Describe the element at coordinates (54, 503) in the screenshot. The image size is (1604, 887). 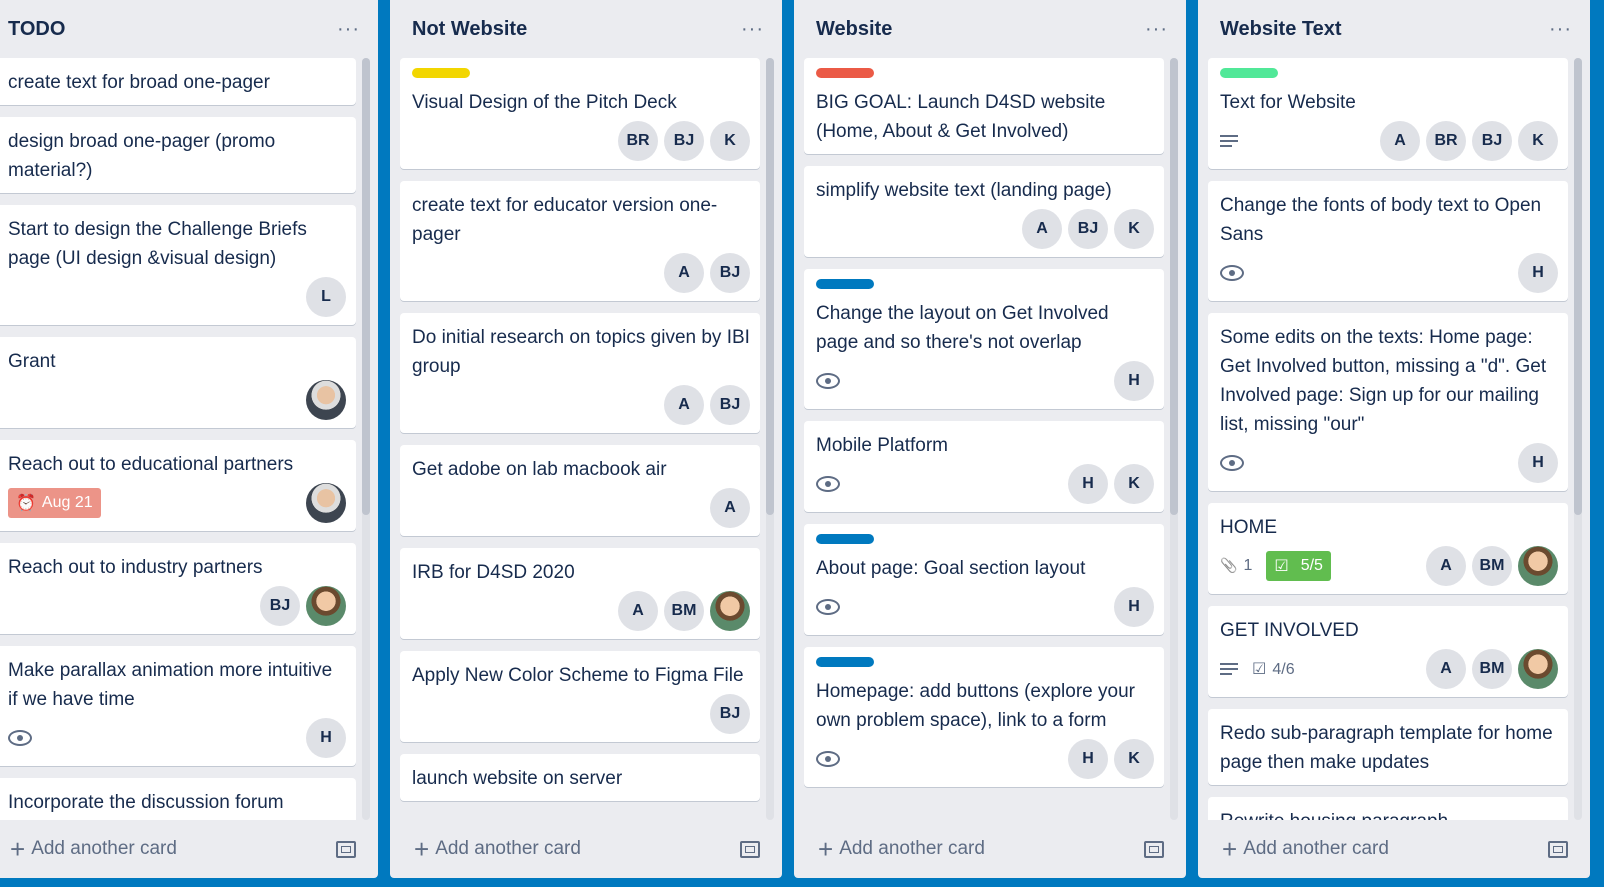
I see `due-date-badge: ⏰ Aug 21` at that location.